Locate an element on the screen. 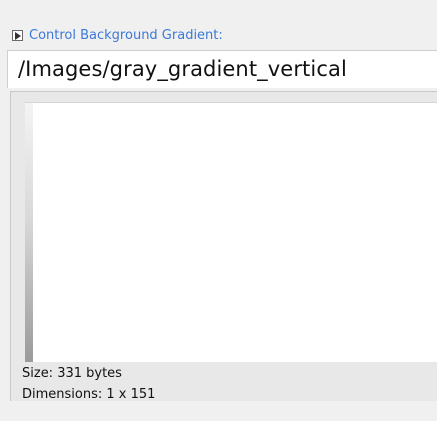  image-dimensions-text: Dimensions: 1 x 151 is located at coordinates (89, 394).